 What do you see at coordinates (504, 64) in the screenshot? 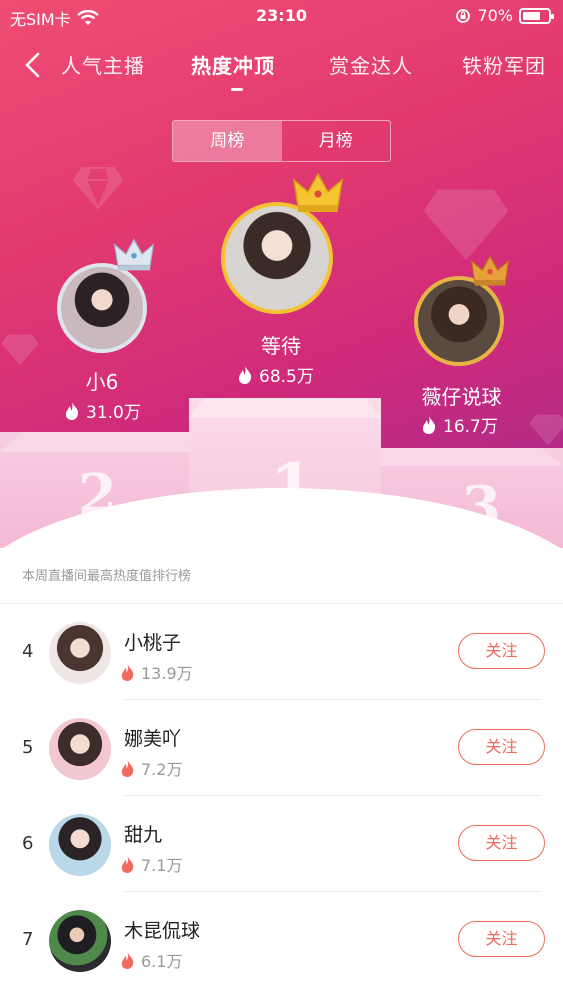
I see `tab-fan-legion: 铁粉军团` at bounding box center [504, 64].